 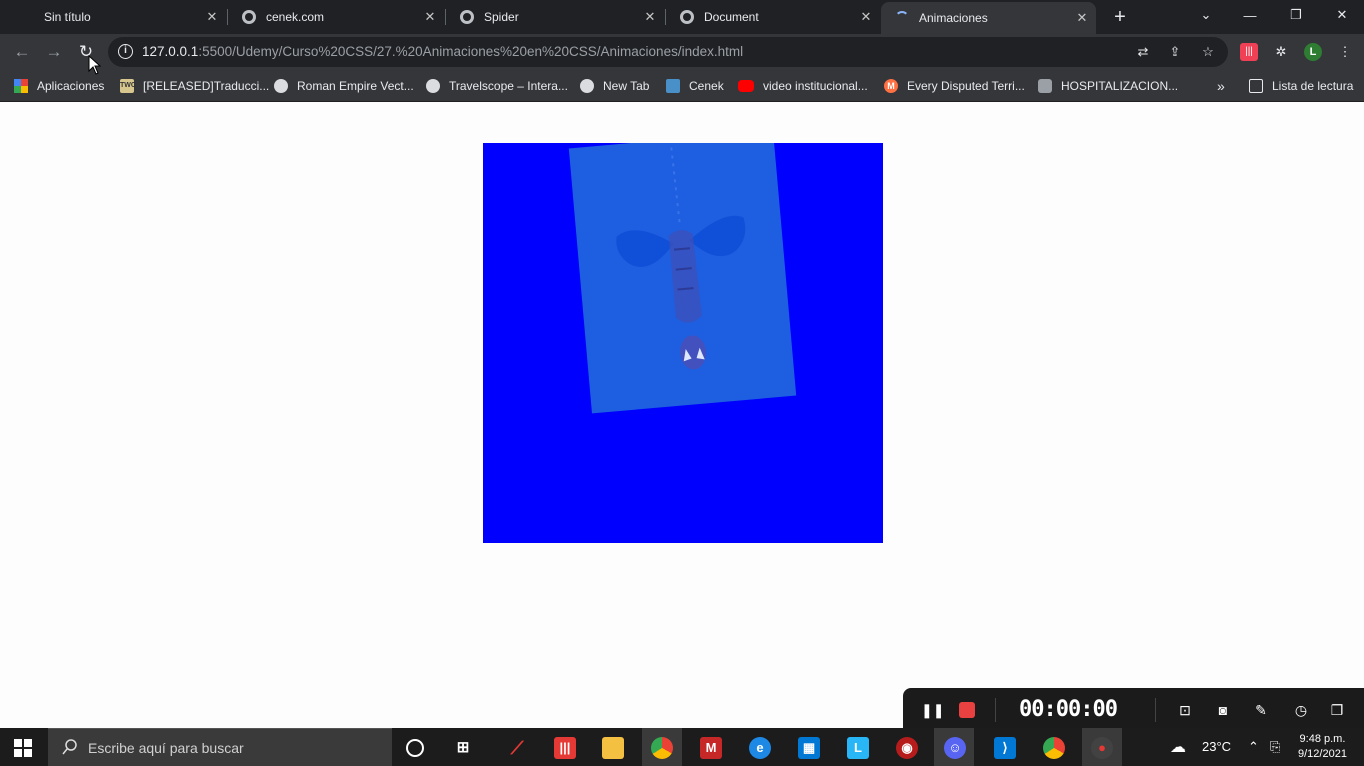 I want to click on edge-icon: e, so click(x=760, y=748).